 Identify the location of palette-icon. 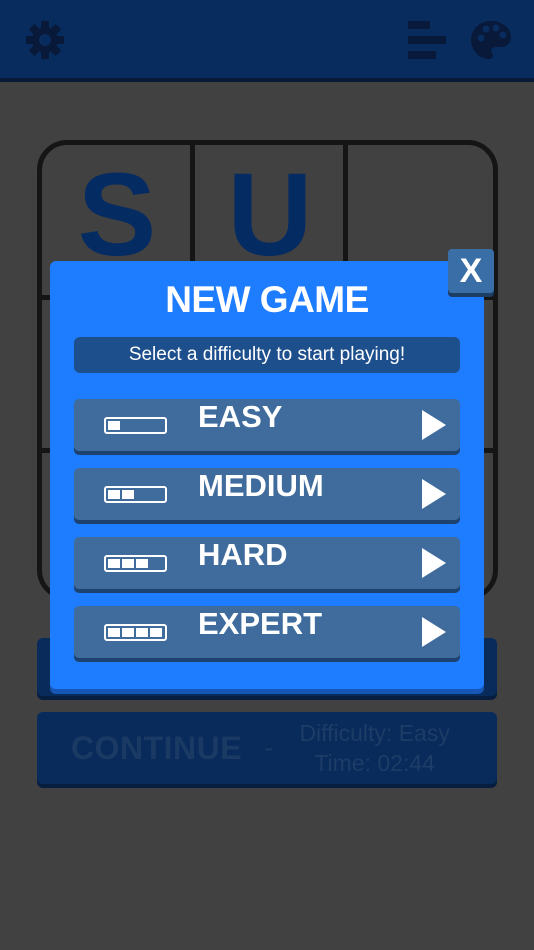
(491, 40).